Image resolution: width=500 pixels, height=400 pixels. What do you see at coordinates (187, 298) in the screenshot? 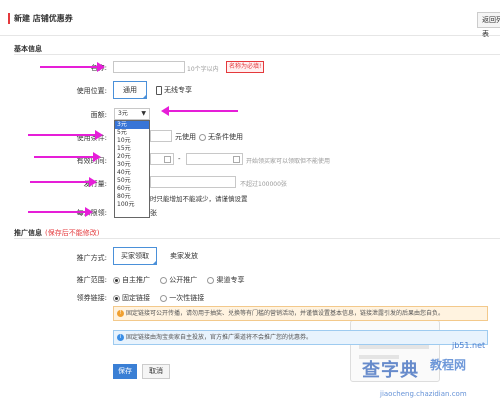
I see `link-option-once-label: 一次性链接` at bounding box center [187, 298].